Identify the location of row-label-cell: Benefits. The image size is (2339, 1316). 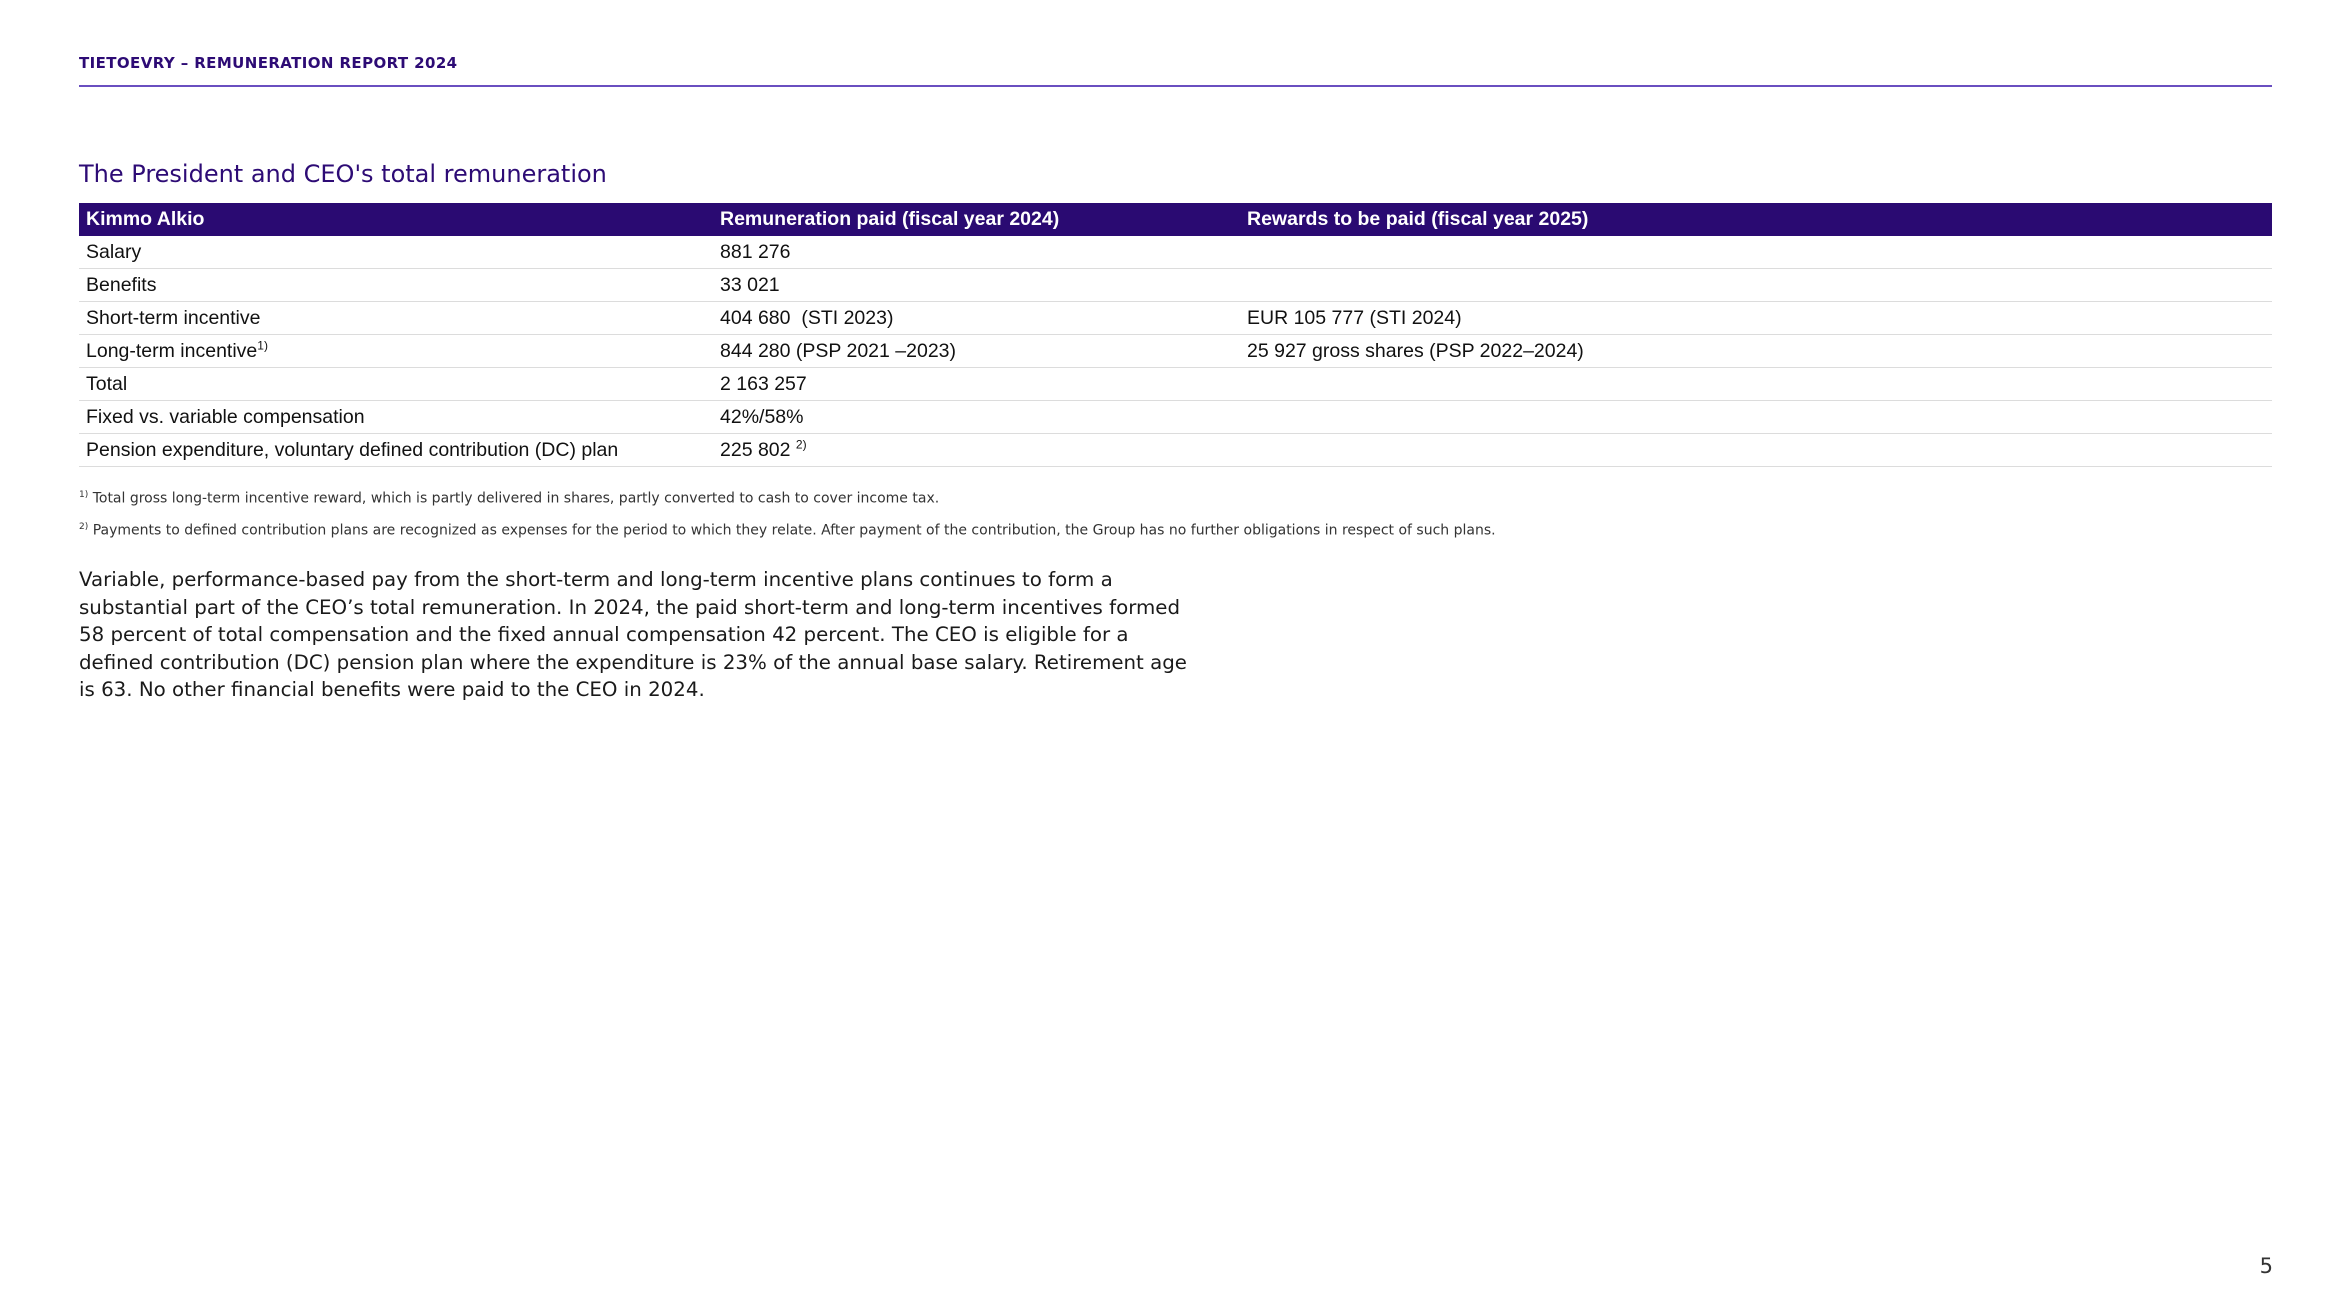
(396, 285).